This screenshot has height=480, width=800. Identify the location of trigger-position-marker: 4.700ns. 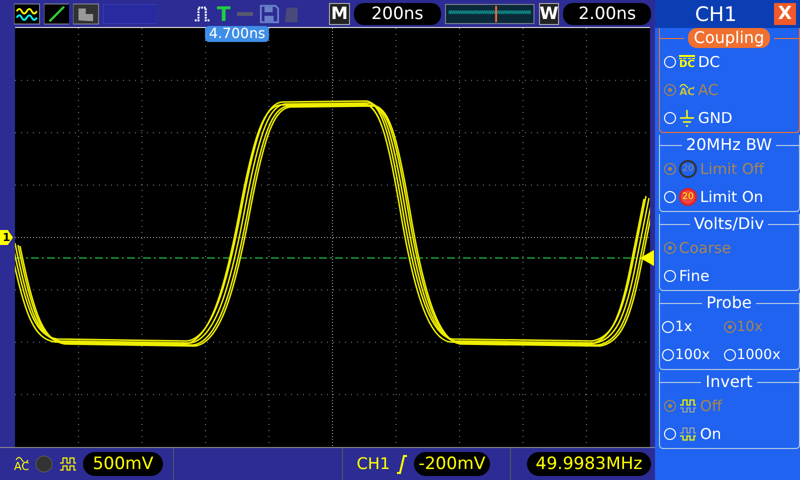
(237, 34).